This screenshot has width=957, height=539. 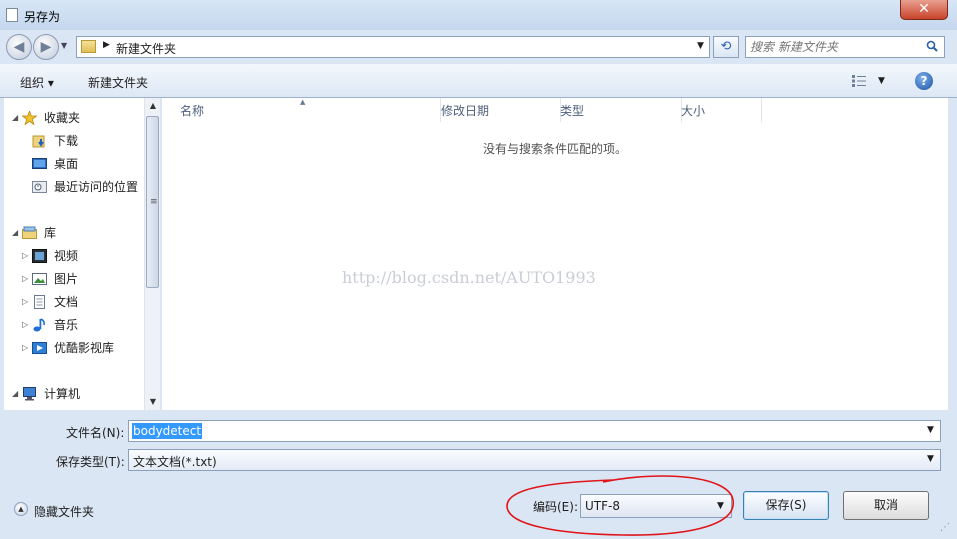 What do you see at coordinates (66, 325) in the screenshot?
I see `nav-item-label: 音乐` at bounding box center [66, 325].